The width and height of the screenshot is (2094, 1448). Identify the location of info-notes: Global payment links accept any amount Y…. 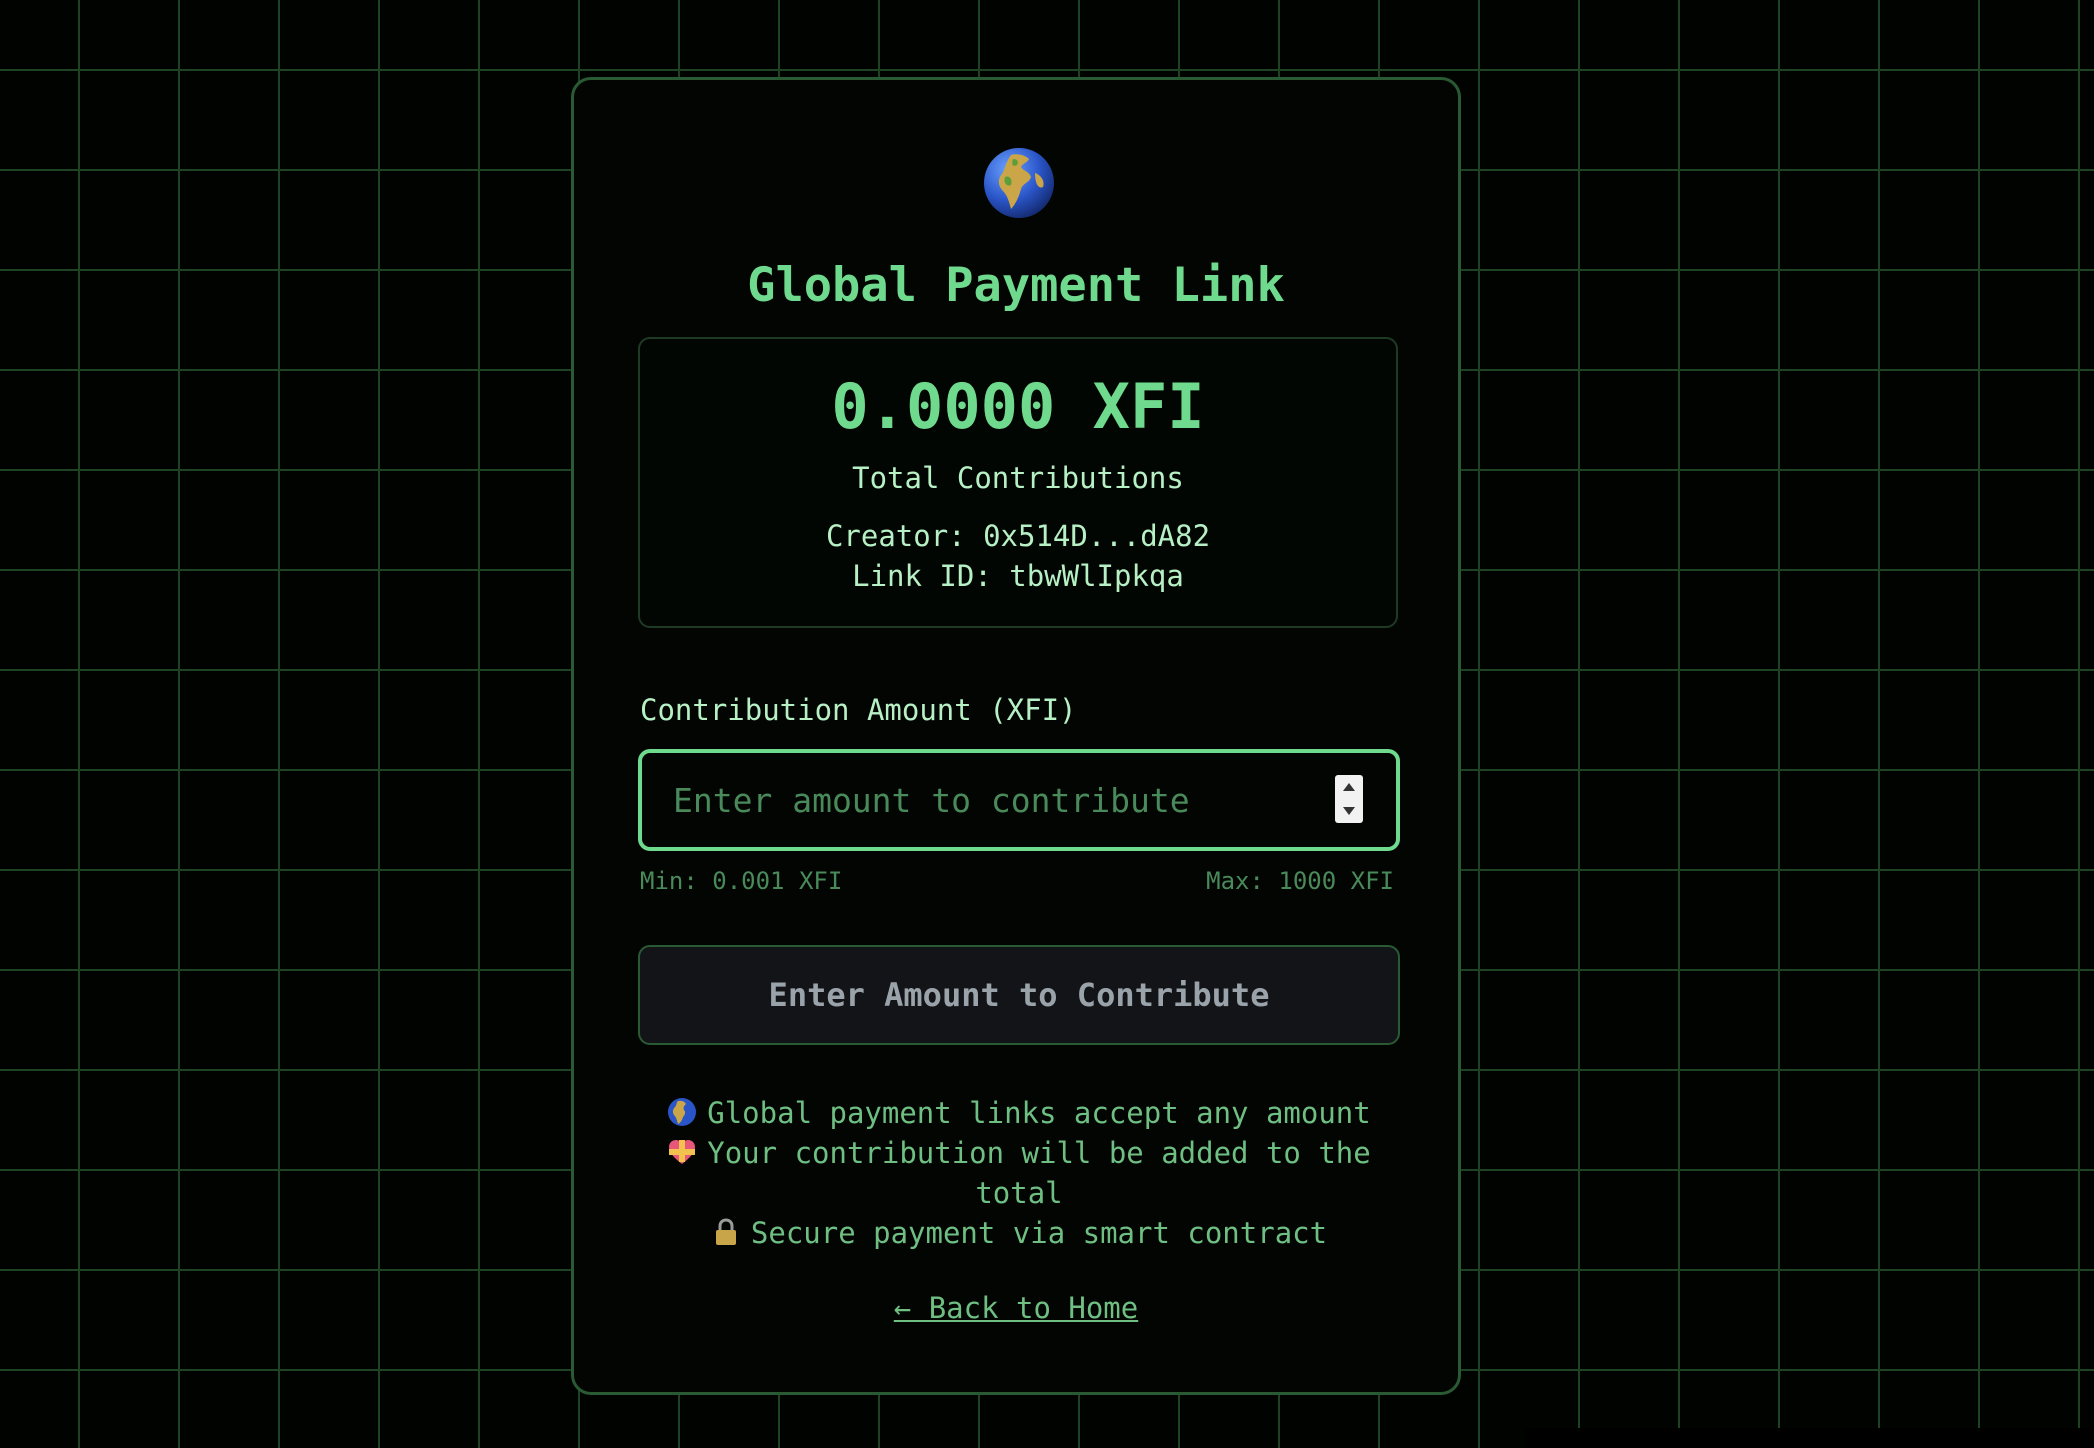
(1019, 1173).